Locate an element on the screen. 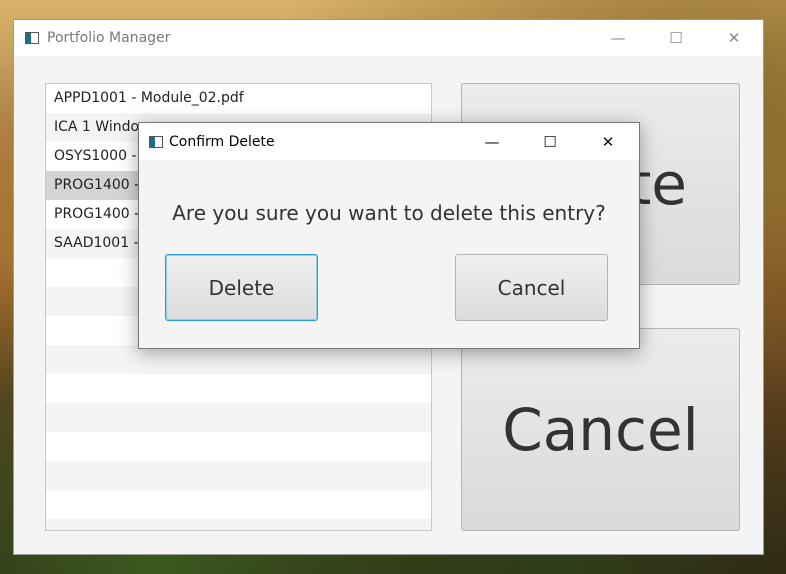  window-titlebar: Portfolio Manager — ☐ ✕ is located at coordinates (388, 38).